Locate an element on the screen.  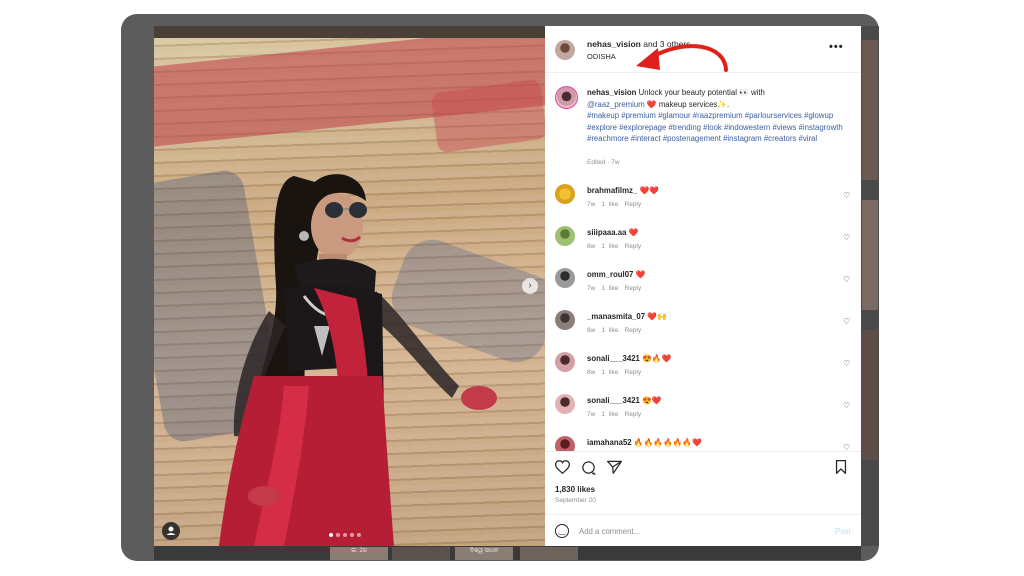
comment-text: 🔥🔥🔥🔥🔥🔥❤️ is located at coordinates (667, 442).